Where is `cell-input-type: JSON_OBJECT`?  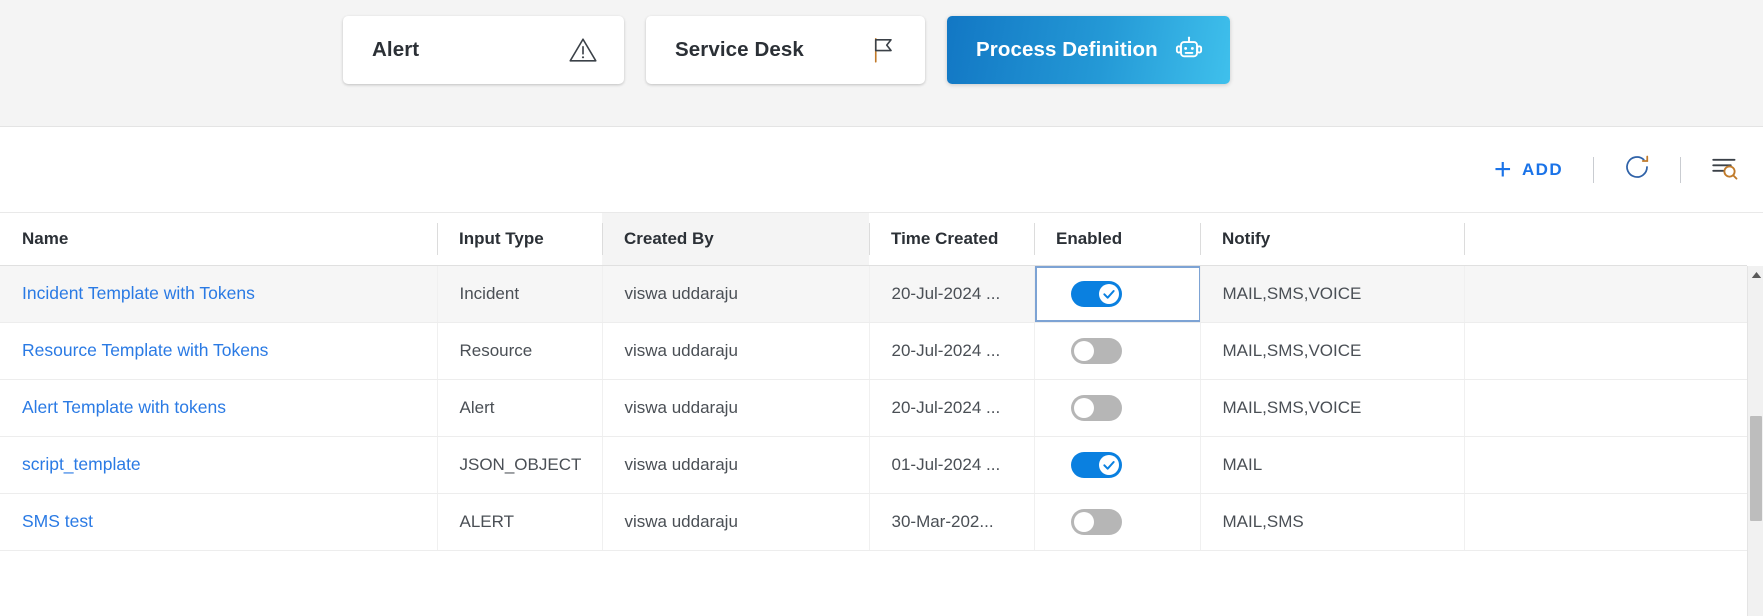 cell-input-type: JSON_OBJECT is located at coordinates (520, 465).